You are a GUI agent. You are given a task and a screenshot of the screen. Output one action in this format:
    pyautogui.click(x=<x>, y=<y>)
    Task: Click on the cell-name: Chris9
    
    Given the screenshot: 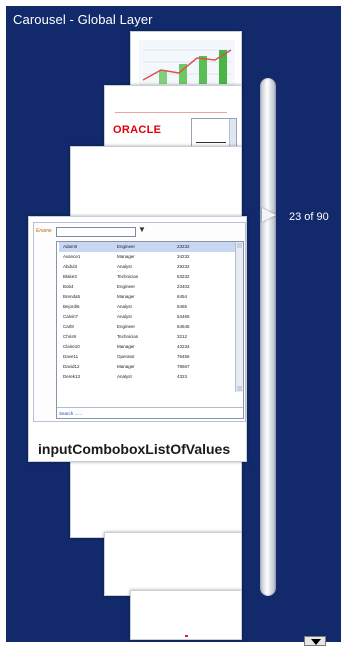 What is the action you would take?
    pyautogui.click(x=70, y=336)
    